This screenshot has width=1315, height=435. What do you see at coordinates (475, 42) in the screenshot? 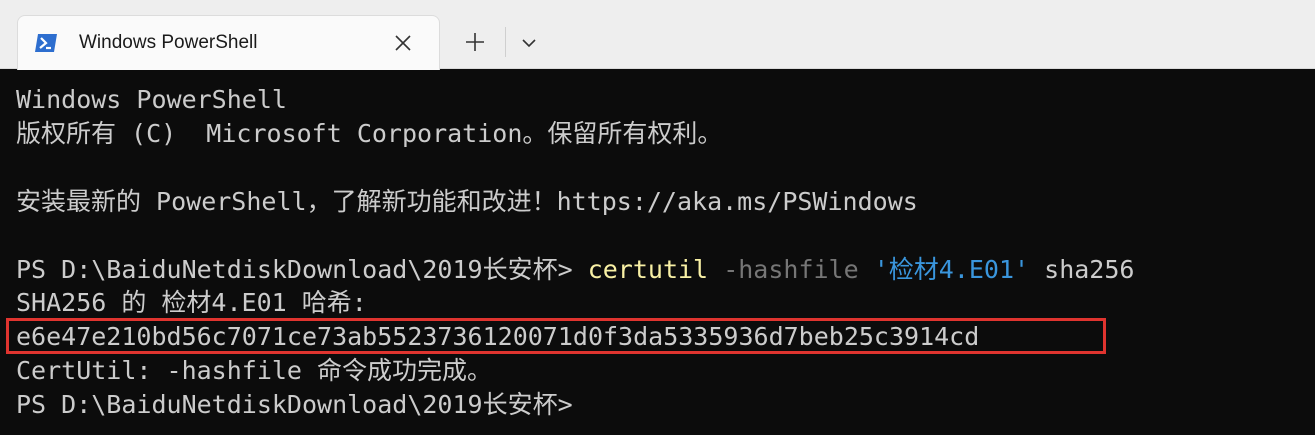
I see `plus-icon` at bounding box center [475, 42].